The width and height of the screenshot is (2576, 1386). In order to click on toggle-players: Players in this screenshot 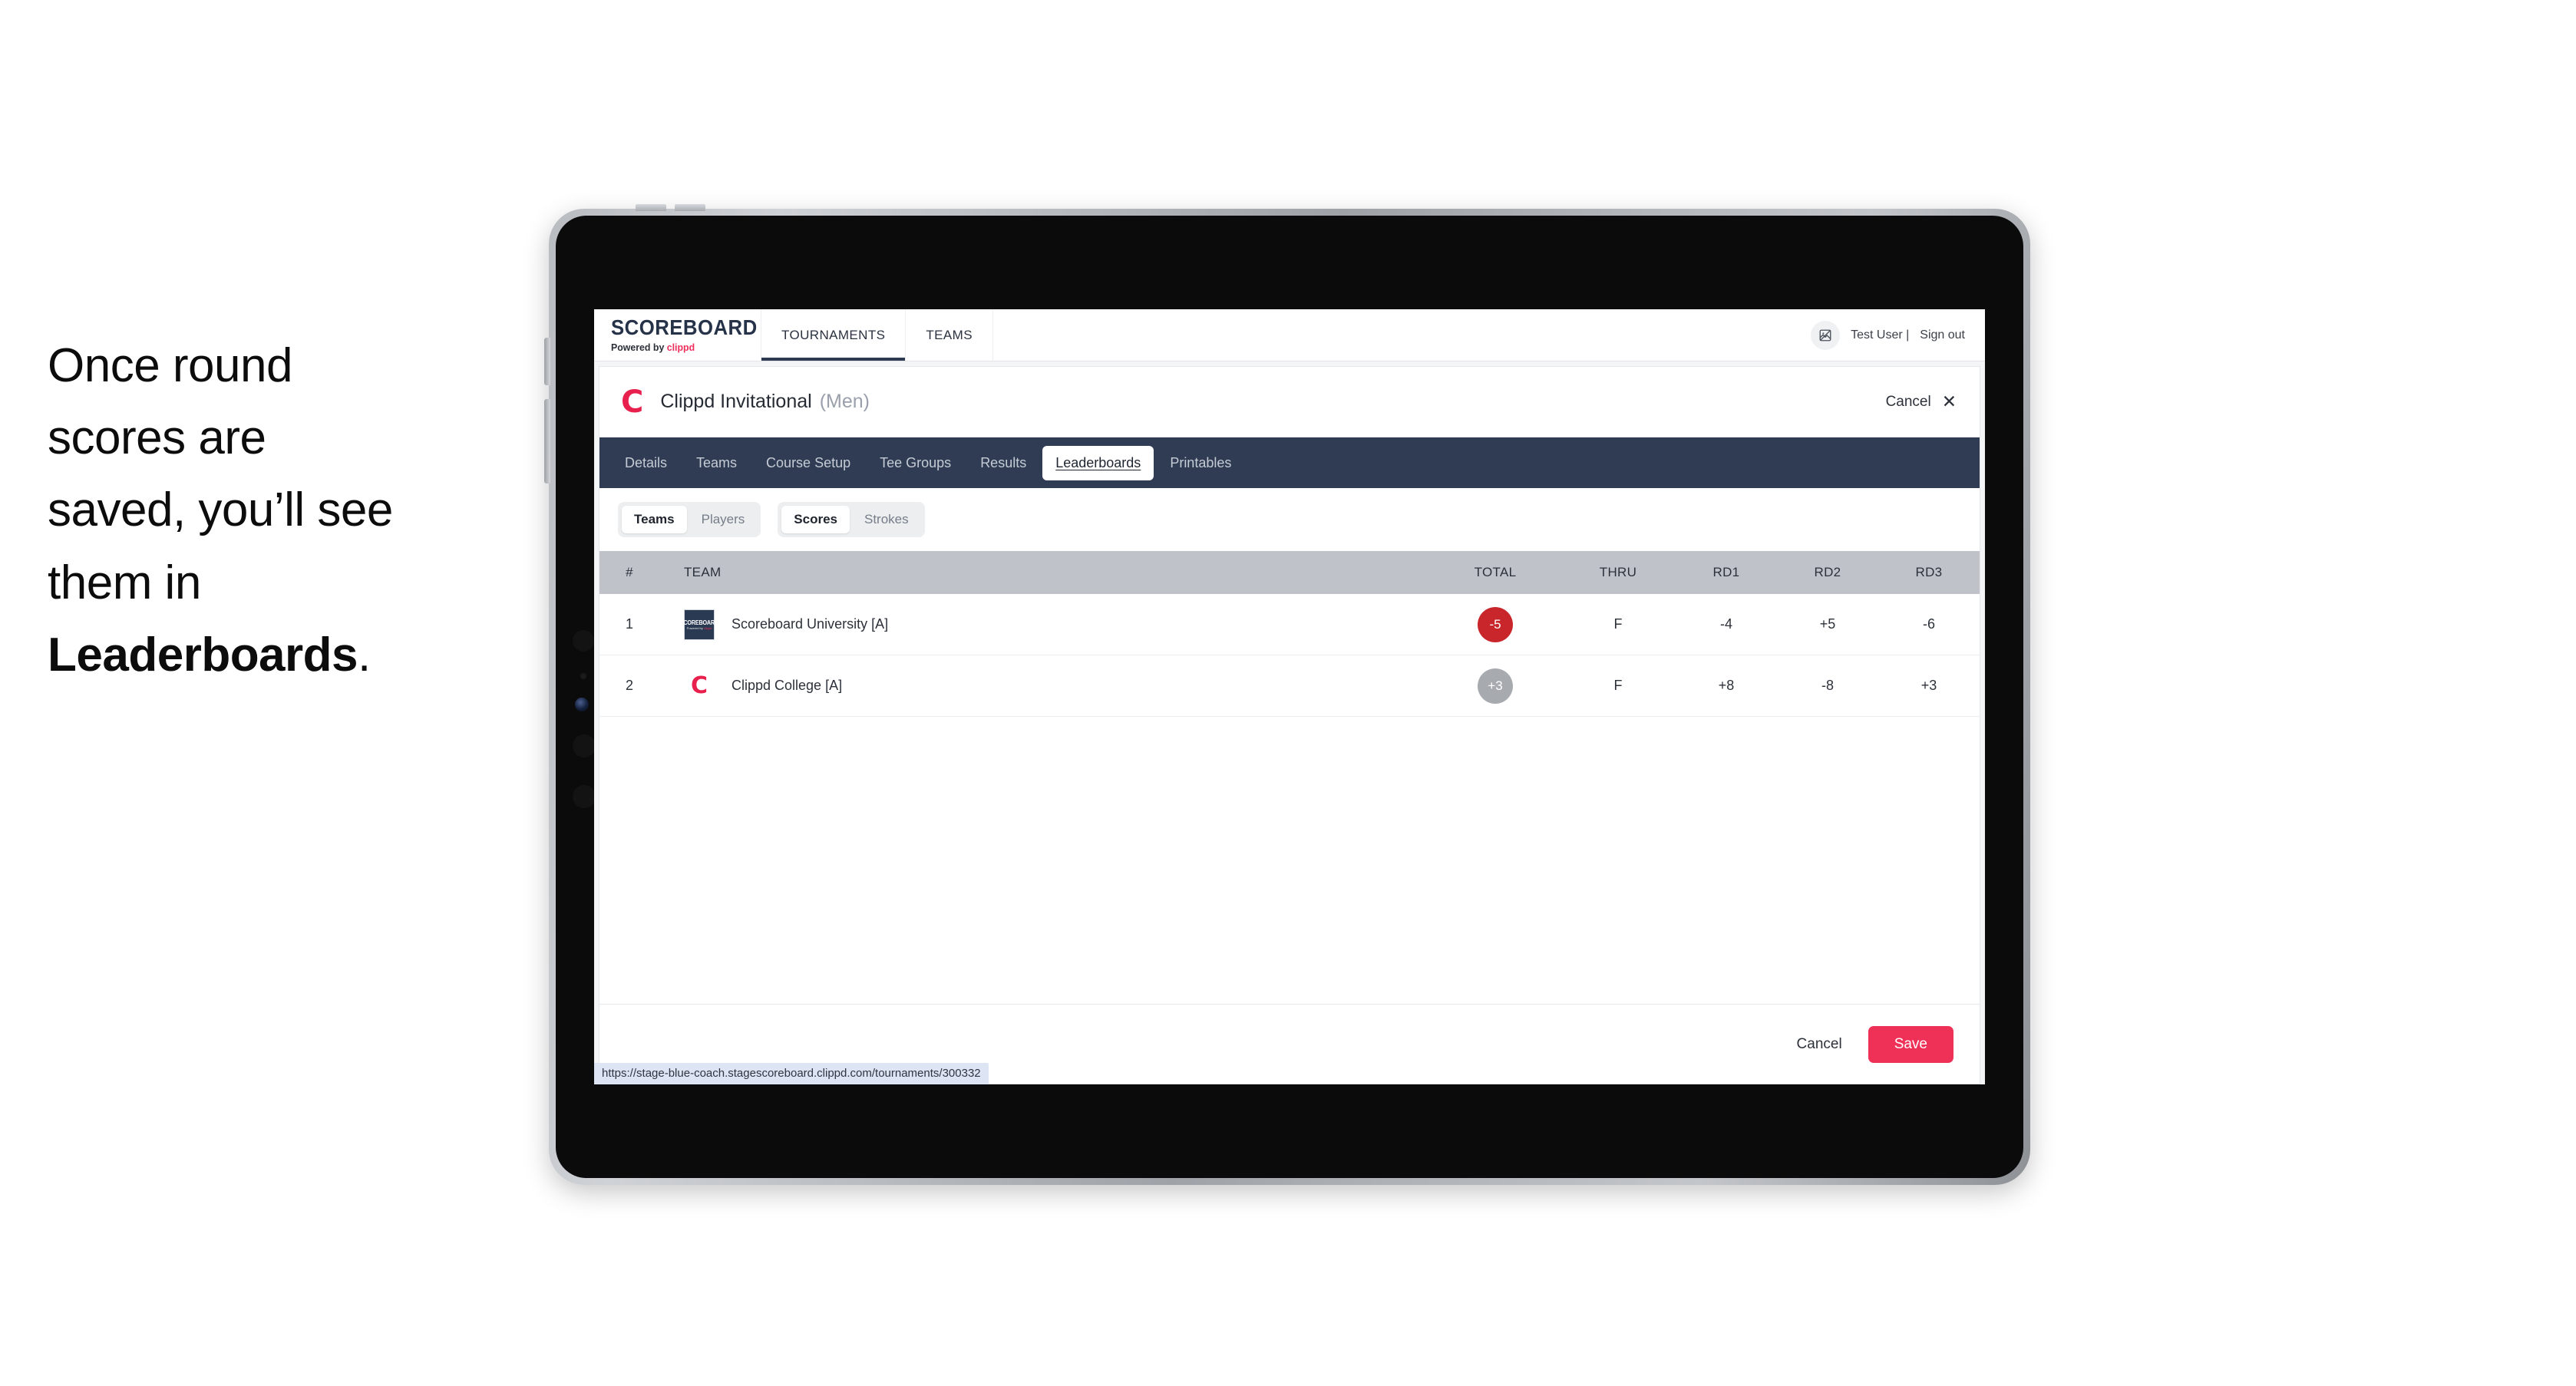, I will do `click(723, 519)`.